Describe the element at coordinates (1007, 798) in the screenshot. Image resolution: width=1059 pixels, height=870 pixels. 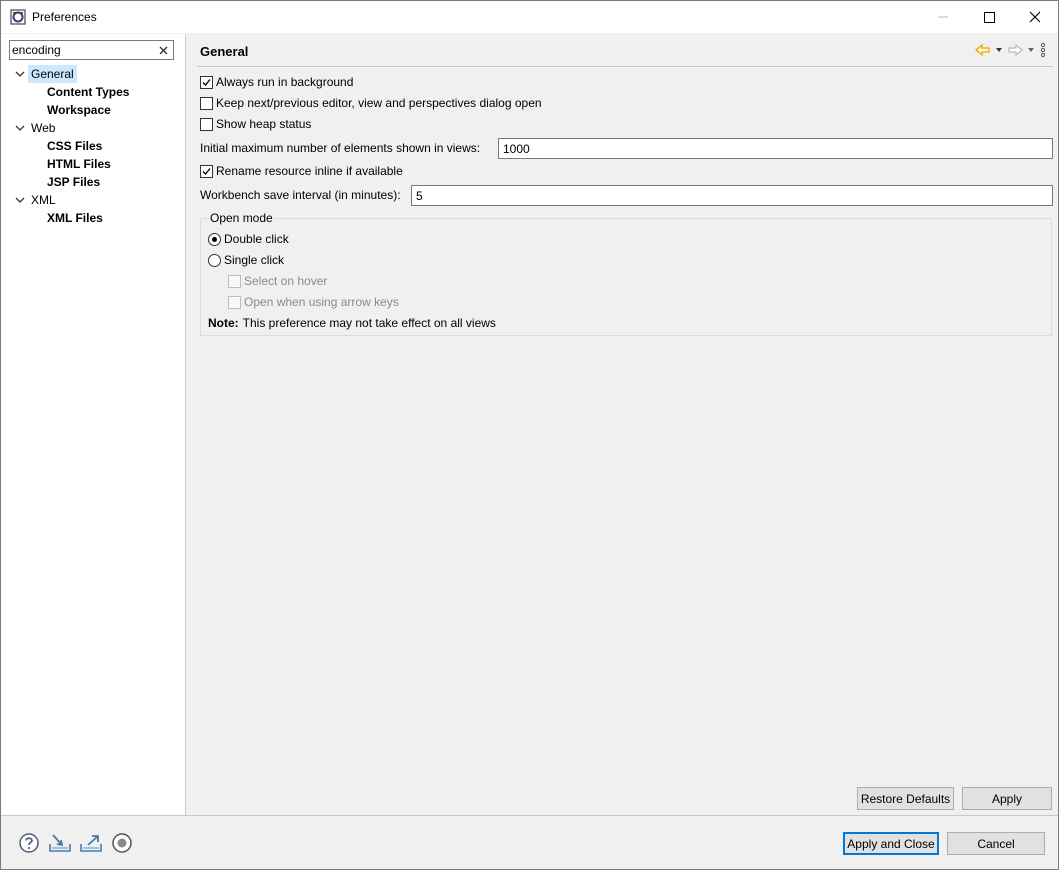
I see `apply-button: Apply` at that location.